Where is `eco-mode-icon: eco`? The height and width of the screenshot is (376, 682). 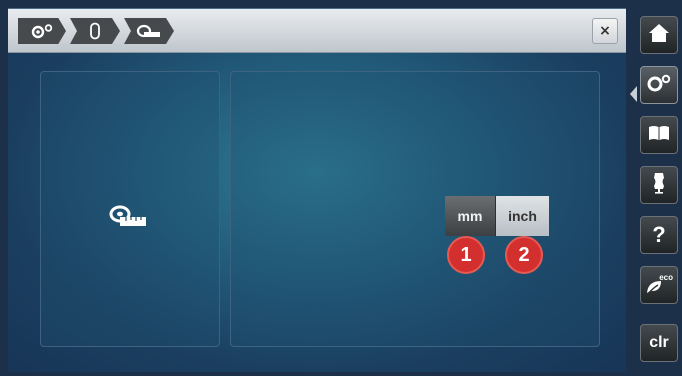 eco-mode-icon: eco is located at coordinates (659, 285).